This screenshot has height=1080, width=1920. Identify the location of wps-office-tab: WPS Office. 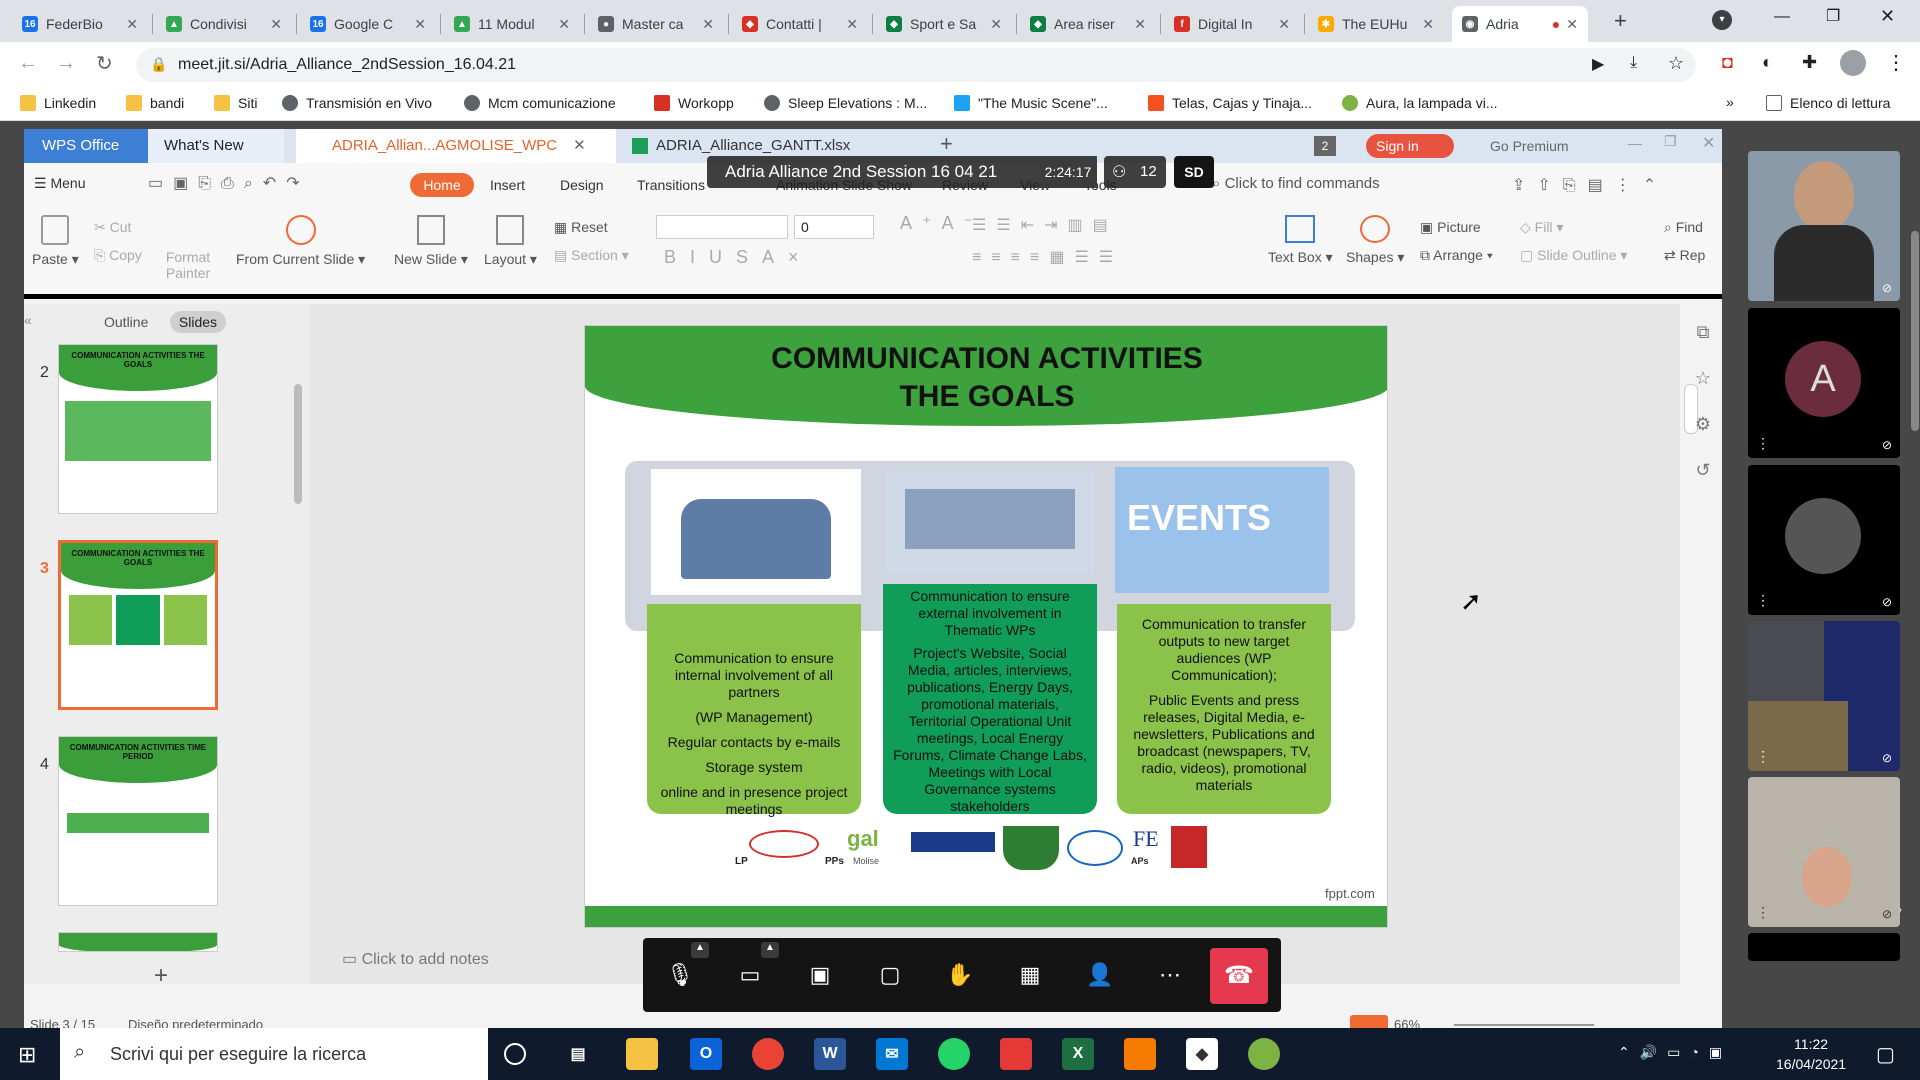
(86, 146).